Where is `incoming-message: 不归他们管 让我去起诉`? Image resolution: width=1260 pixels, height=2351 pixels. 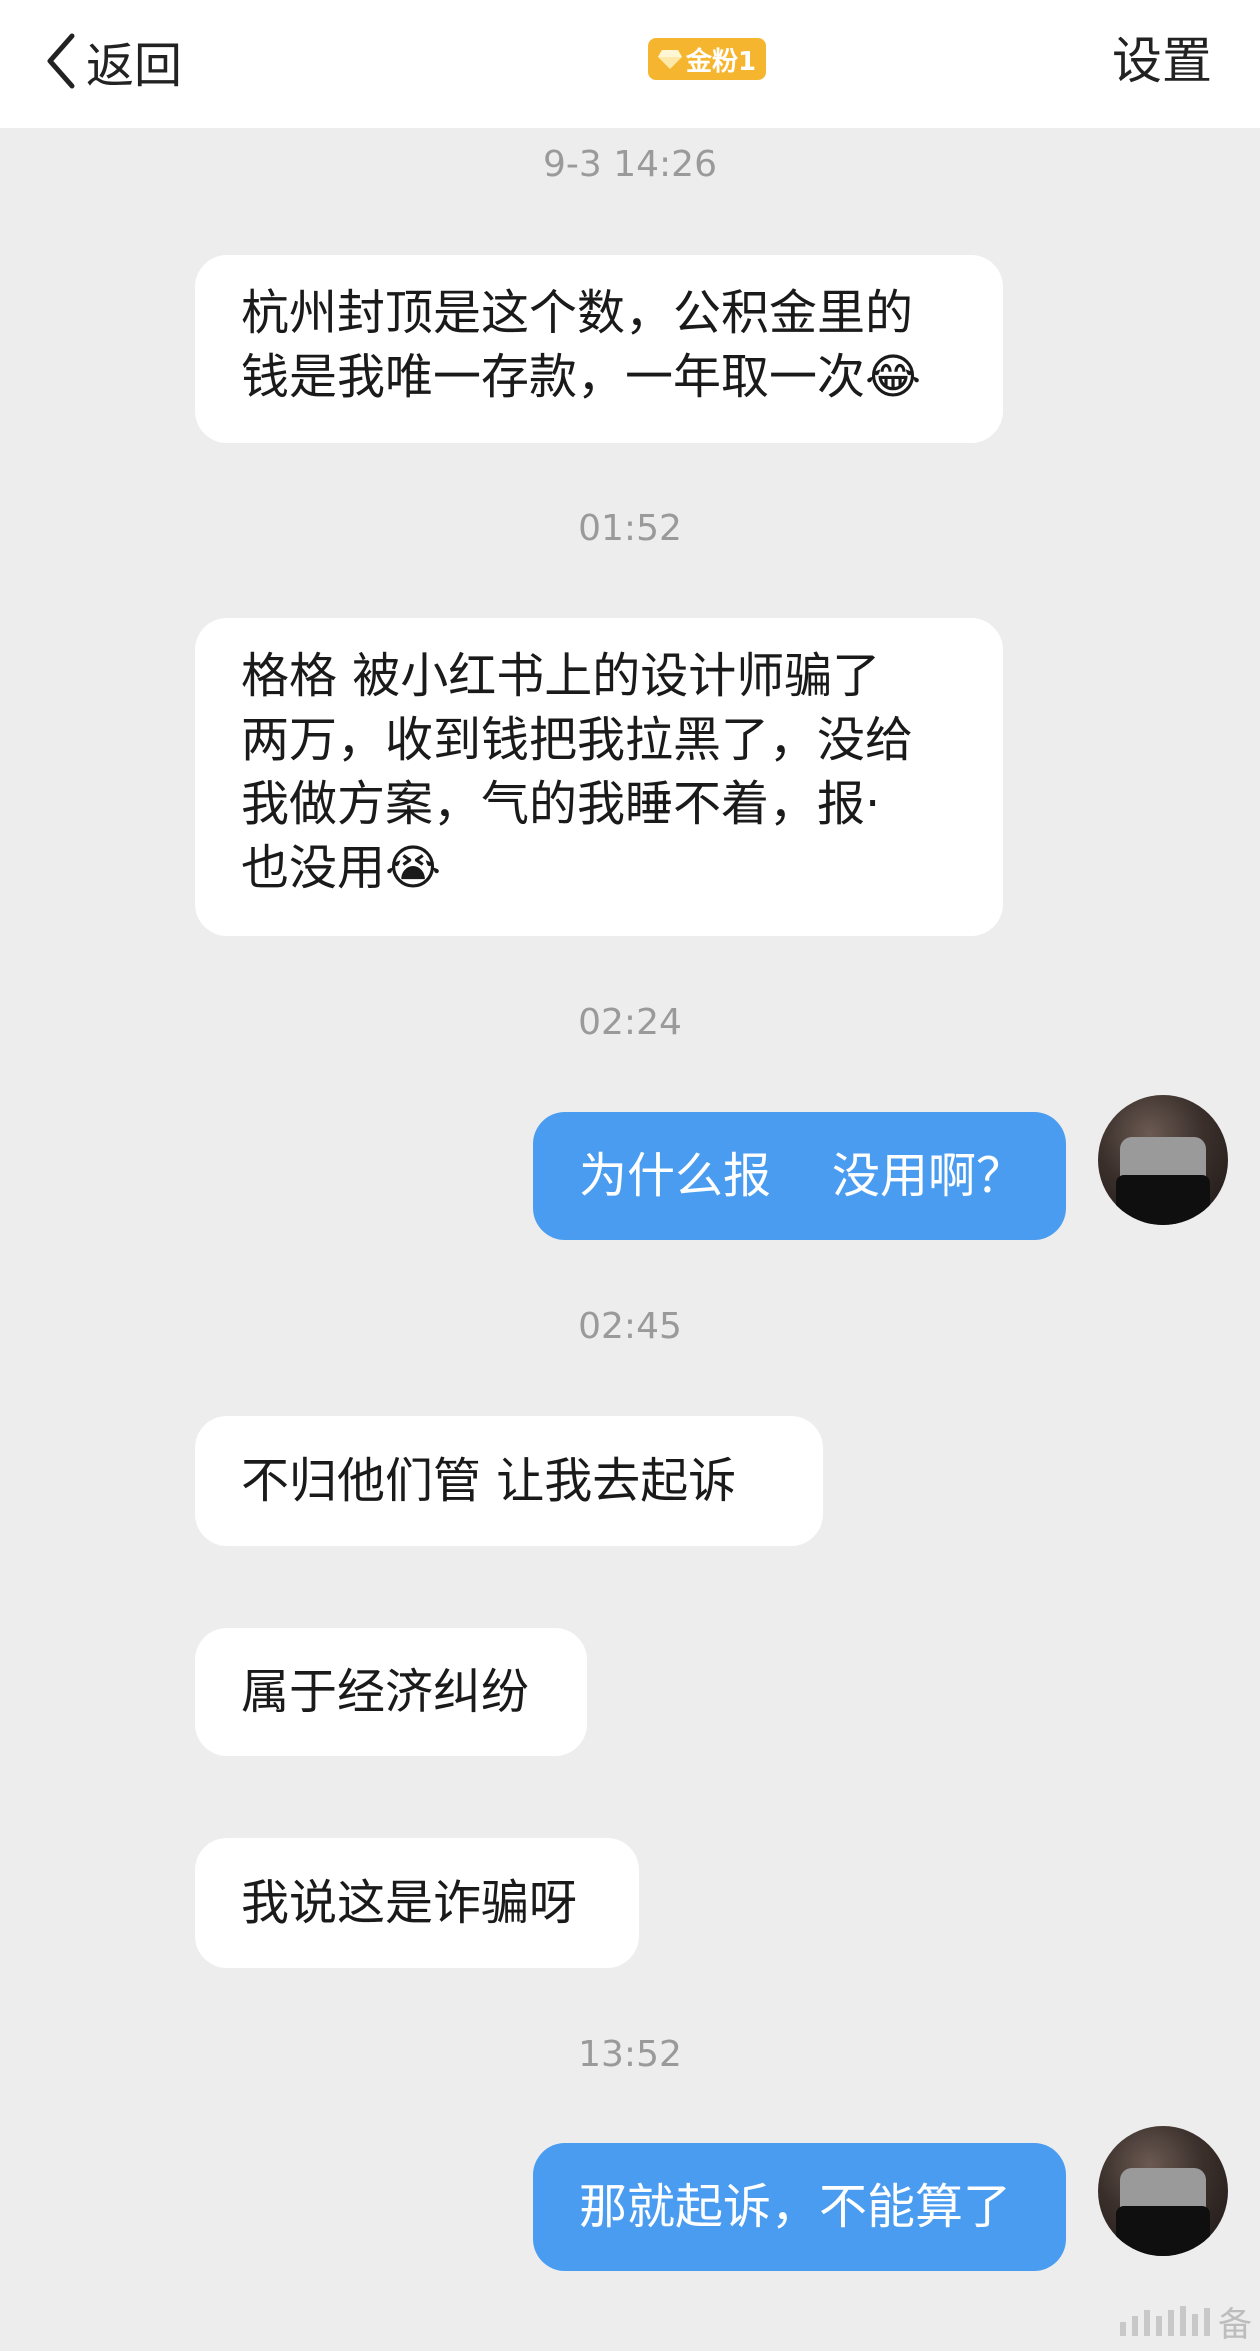 incoming-message: 不归他们管 让我去起诉 is located at coordinates (509, 1481).